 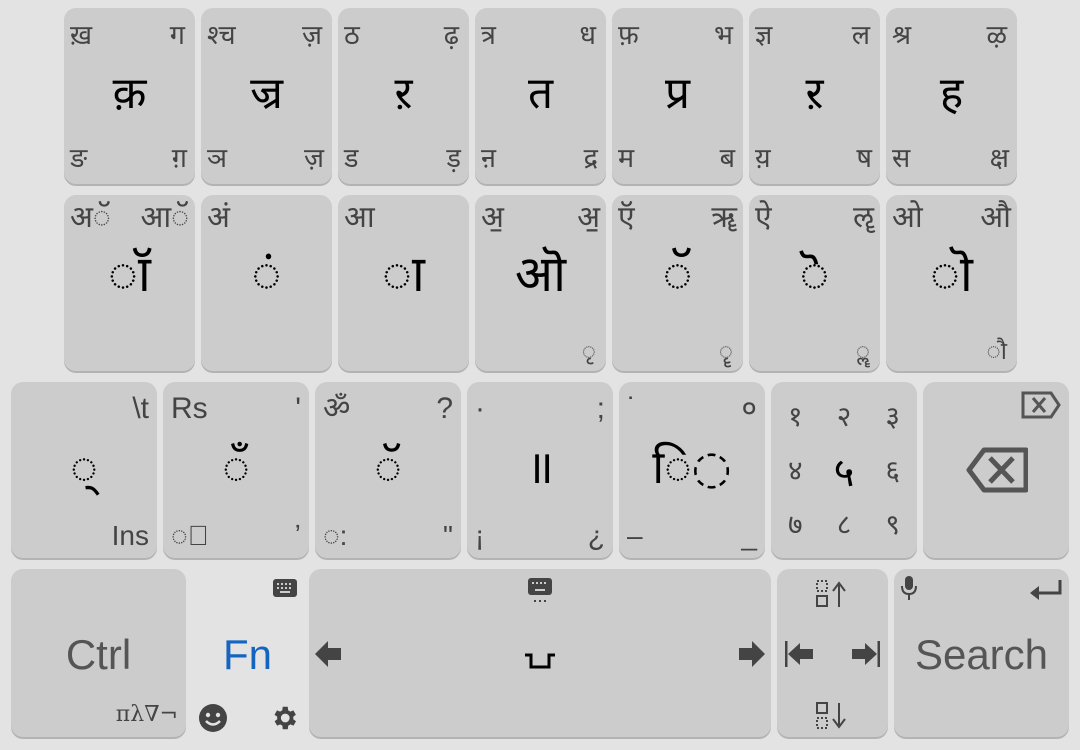 I want to click on key-top-left: ख़, so click(x=81, y=35).